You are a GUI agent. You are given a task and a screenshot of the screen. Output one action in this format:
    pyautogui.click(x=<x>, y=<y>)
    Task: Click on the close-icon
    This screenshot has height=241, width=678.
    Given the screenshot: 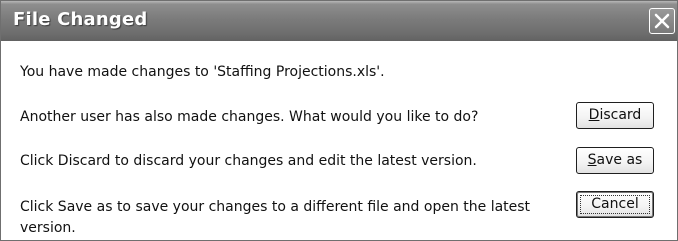 What is the action you would take?
    pyautogui.click(x=662, y=21)
    